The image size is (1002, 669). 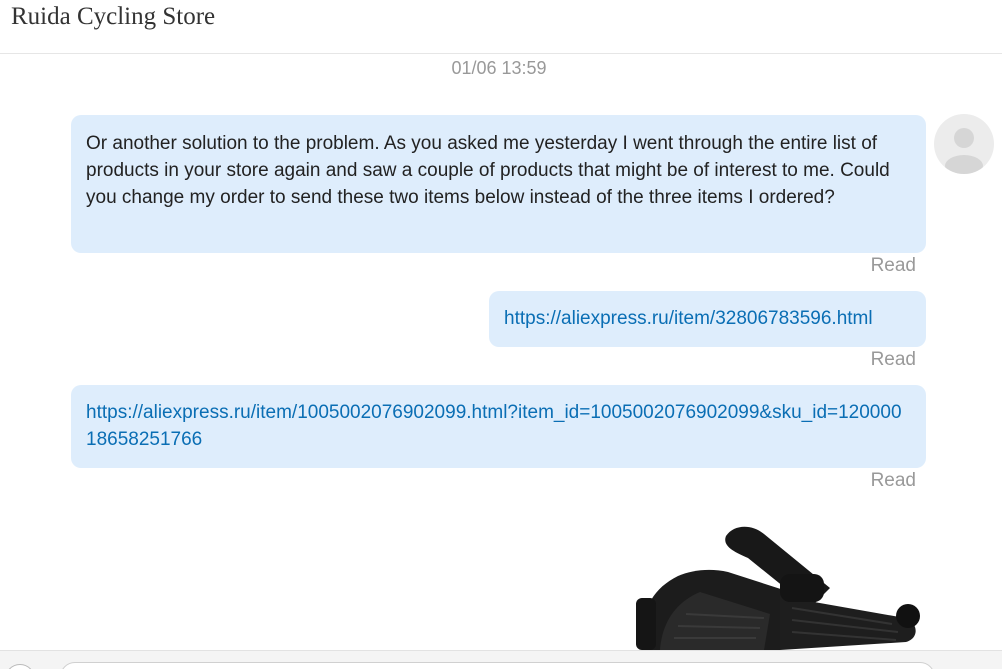 What do you see at coordinates (501, 27) in the screenshot?
I see `chat-header: Ruida Cycling Store` at bounding box center [501, 27].